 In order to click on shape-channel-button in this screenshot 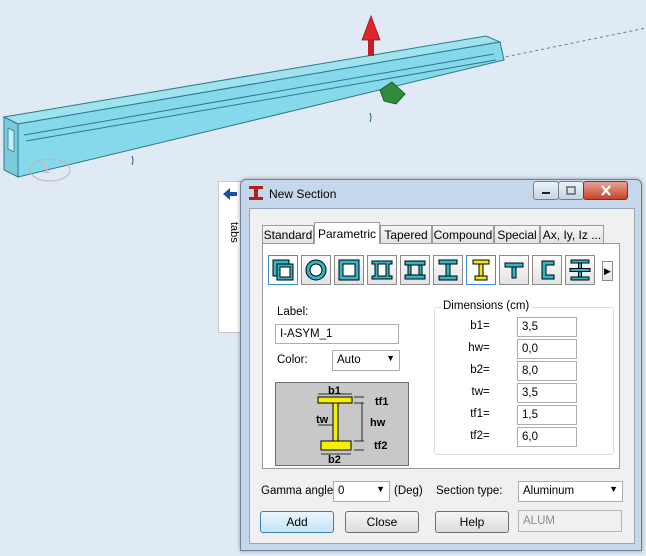, I will do `click(547, 270)`.